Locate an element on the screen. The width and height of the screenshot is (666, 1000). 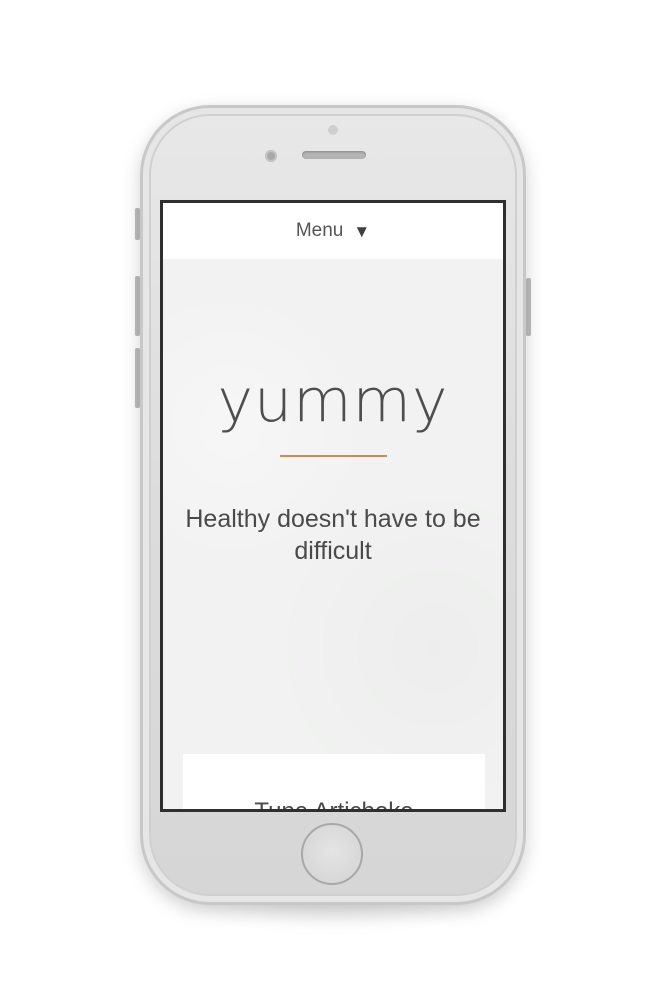
site-logo: yummy is located at coordinates (333, 401).